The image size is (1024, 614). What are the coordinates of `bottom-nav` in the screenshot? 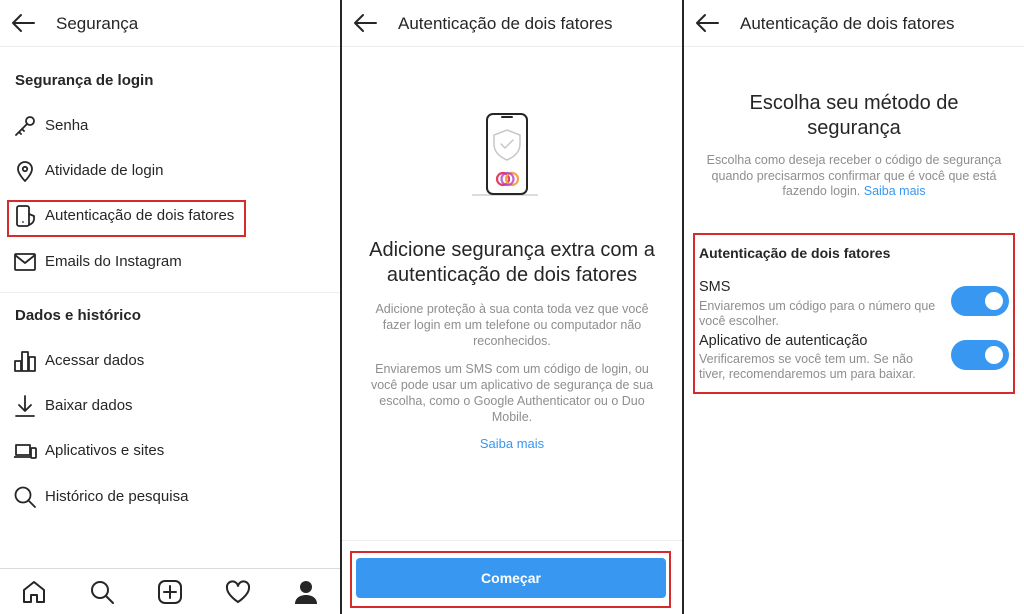 It's located at (170, 591).